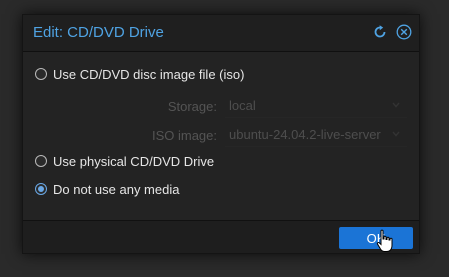  I want to click on dialog-title: Edit: CD/DVD Drive, so click(98, 32).